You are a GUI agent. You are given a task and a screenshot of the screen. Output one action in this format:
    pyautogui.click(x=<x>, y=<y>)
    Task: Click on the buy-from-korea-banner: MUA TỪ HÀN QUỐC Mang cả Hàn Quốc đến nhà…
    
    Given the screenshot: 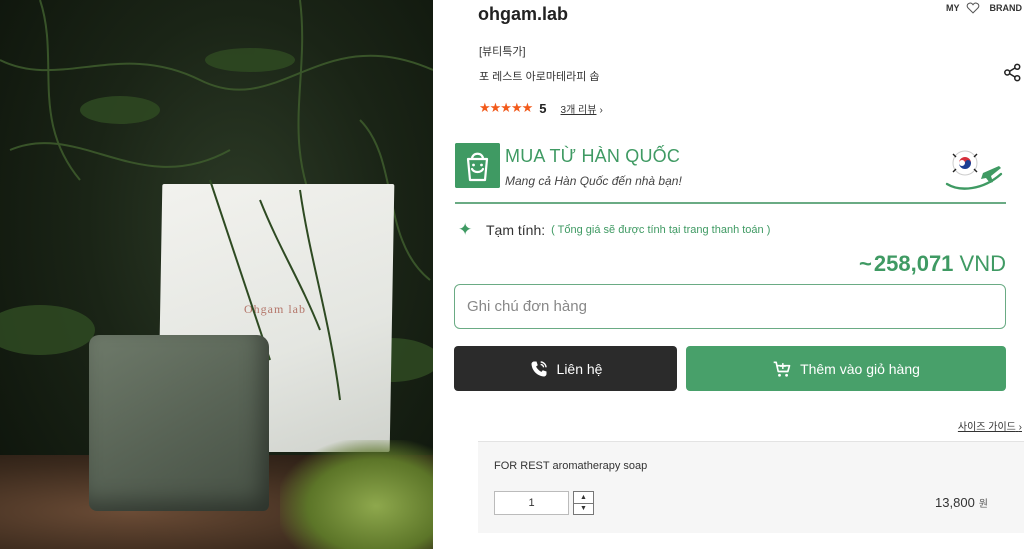 What is the action you would take?
    pyautogui.click(x=730, y=173)
    